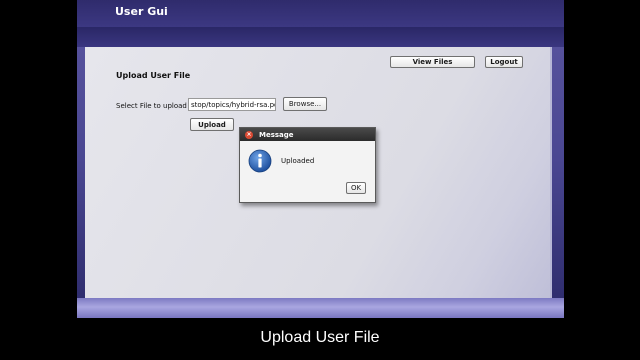 This screenshot has width=640, height=360. I want to click on upload-button: Upload, so click(212, 124).